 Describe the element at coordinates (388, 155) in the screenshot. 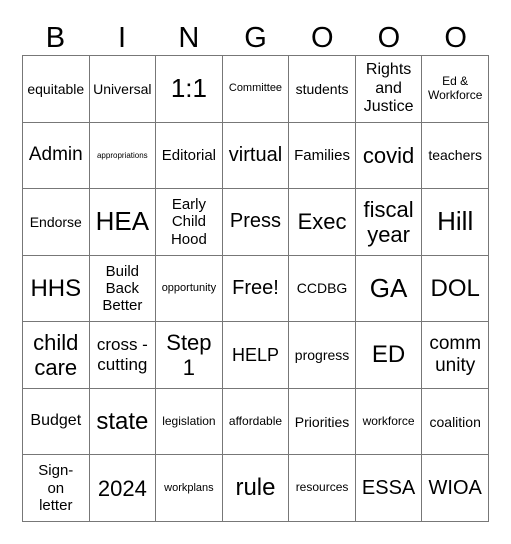

I see `bingo-cell: covid` at that location.